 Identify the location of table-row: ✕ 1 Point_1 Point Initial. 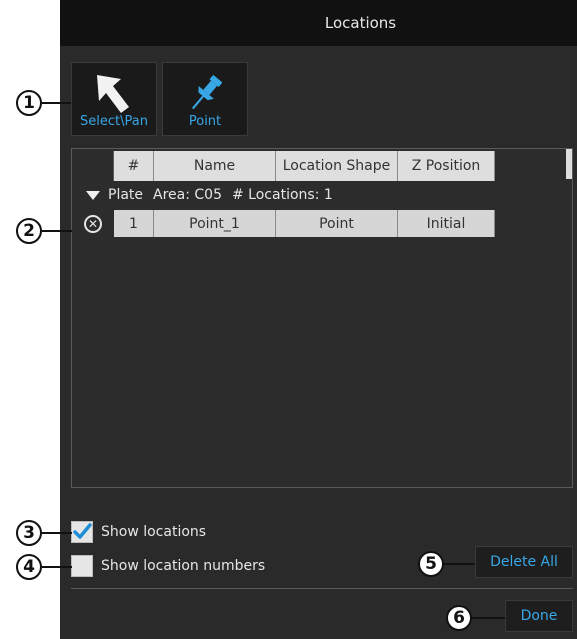
(283, 223).